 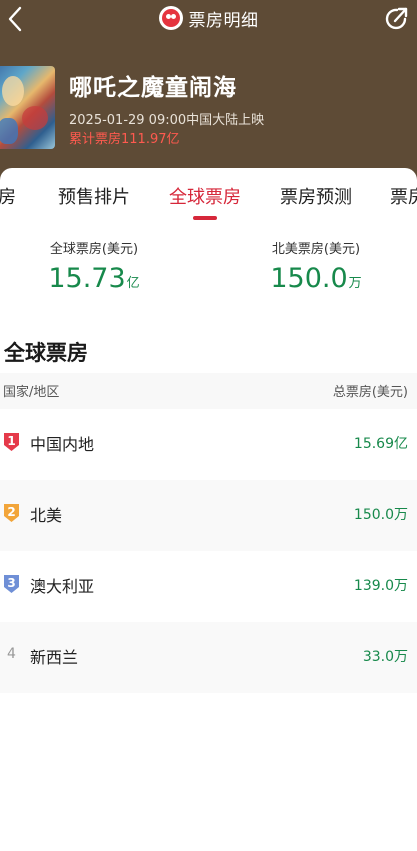 I want to click on stat-label: 北美票房(美元), so click(x=316, y=249).